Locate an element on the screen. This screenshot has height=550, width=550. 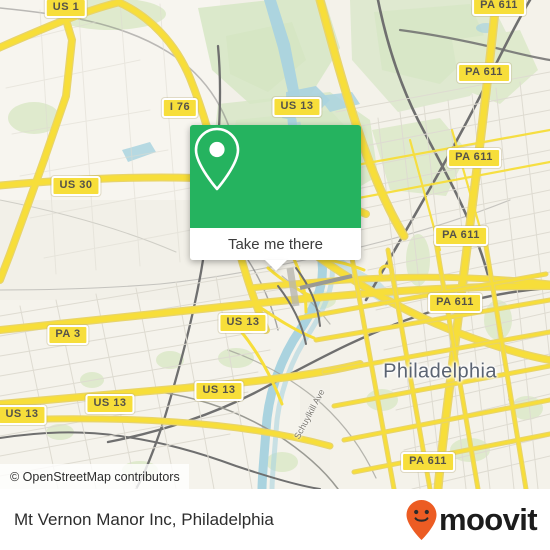
footer-bar: Mt Vernon Manor Inc, Philadelphia moovit is located at coordinates (275, 519).